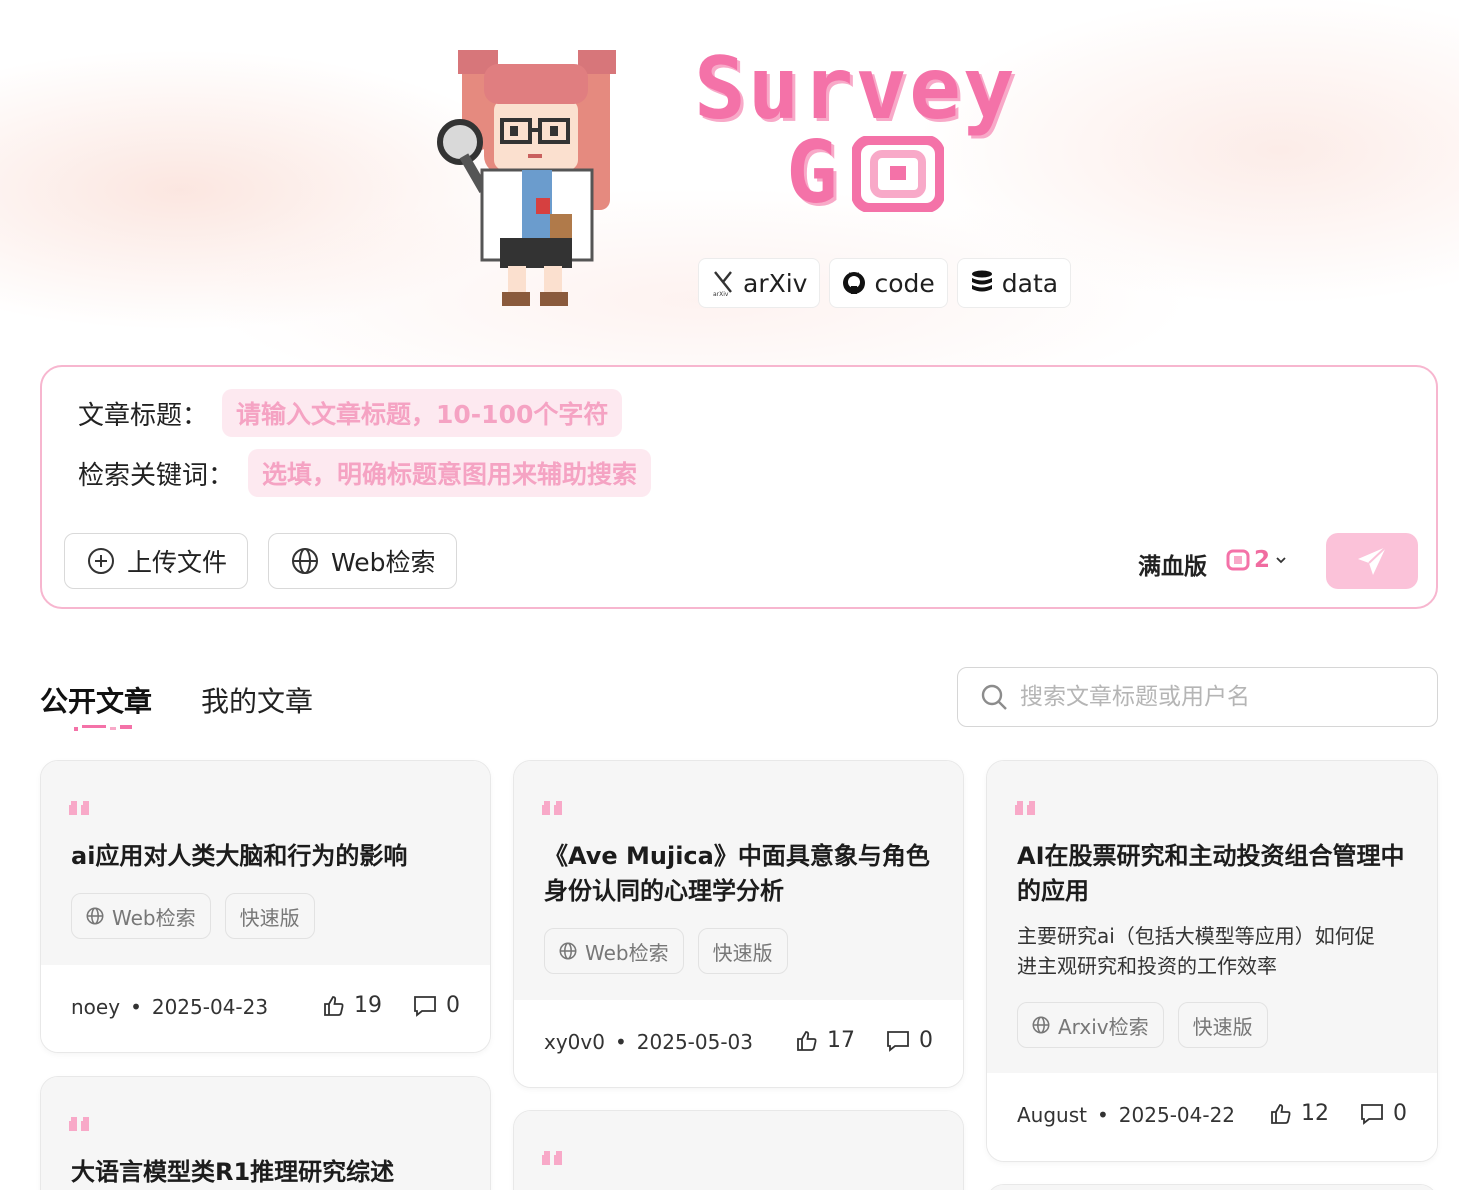 Image resolution: width=1459 pixels, height=1190 pixels. Describe the element at coordinates (450, 473) in the screenshot. I see `keywords-input: 选填，明确标题意图用来辅助搜索` at that location.